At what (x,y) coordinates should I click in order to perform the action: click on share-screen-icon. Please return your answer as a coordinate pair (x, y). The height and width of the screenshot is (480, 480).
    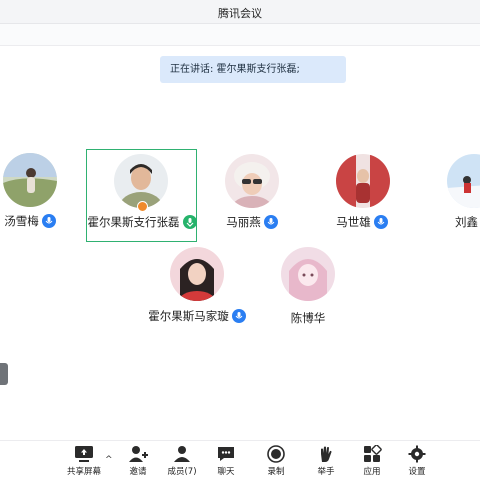
    Looking at the image, I should click on (84, 454).